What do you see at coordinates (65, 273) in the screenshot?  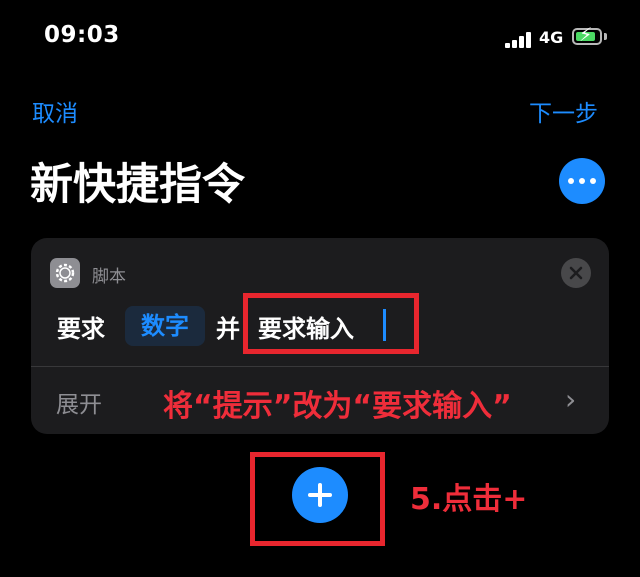 I see `gear-icon` at bounding box center [65, 273].